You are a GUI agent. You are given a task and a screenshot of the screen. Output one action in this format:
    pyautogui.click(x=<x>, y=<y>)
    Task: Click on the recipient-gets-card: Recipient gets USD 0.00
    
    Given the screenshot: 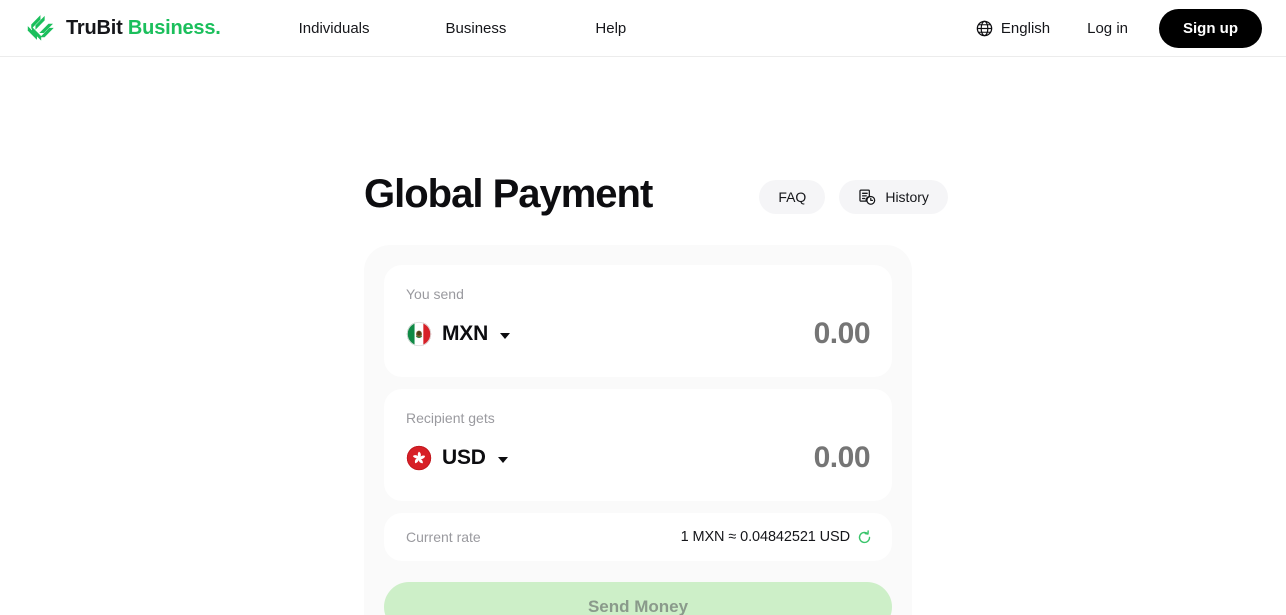 What is the action you would take?
    pyautogui.click(x=638, y=445)
    